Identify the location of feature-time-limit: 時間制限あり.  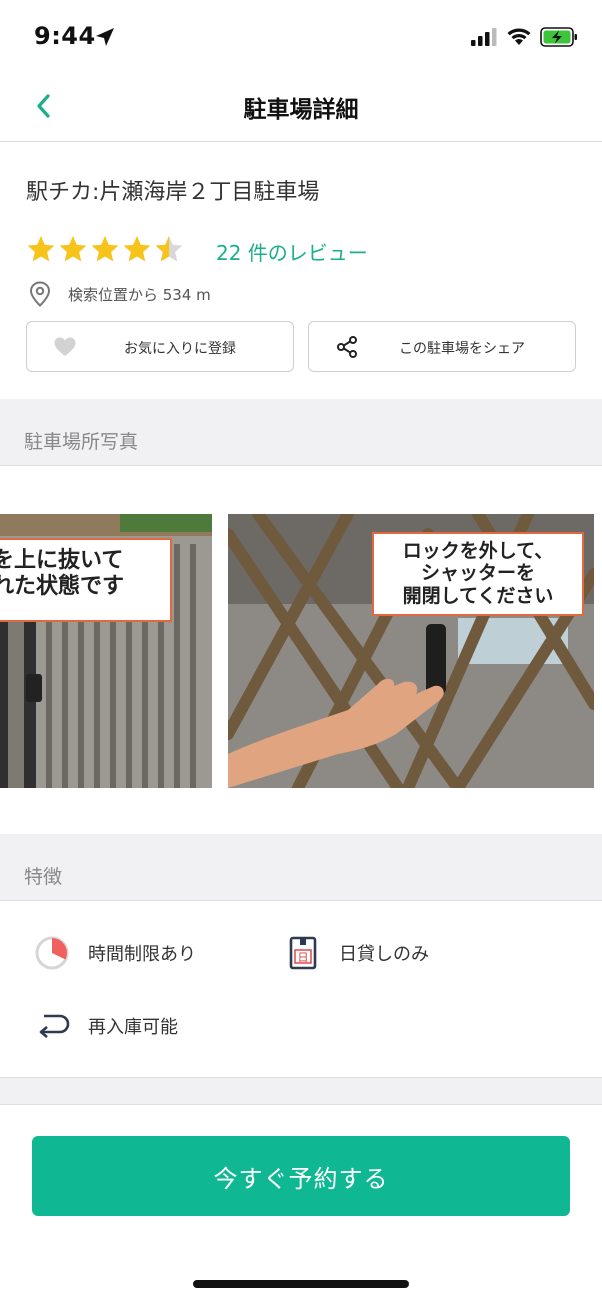
(115, 953).